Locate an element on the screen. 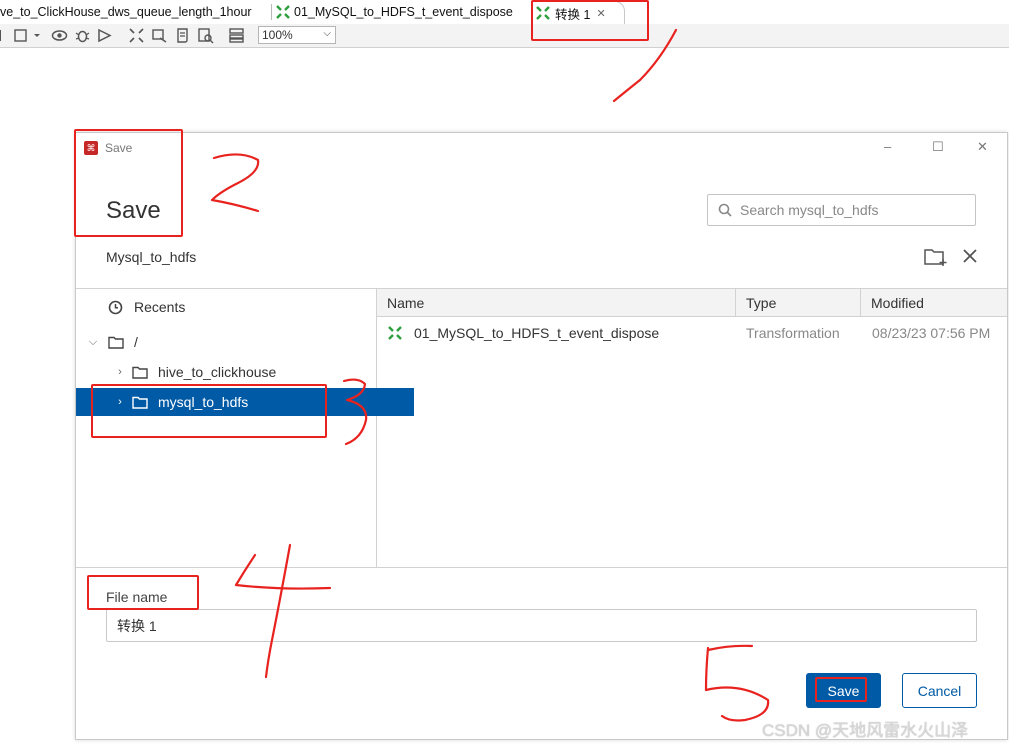 This screenshot has width=1009, height=746. minimize-icon: – is located at coordinates (887, 146).